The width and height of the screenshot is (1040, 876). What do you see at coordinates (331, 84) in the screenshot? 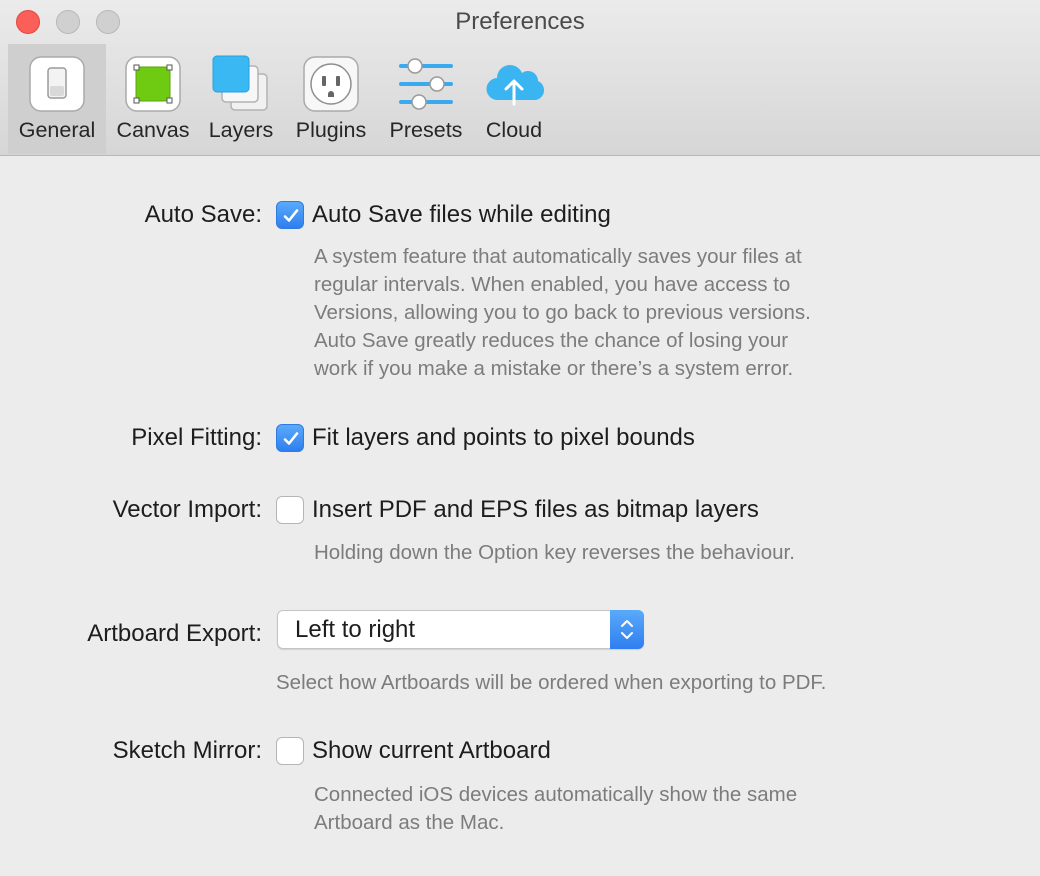
I see `plugins-icon` at bounding box center [331, 84].